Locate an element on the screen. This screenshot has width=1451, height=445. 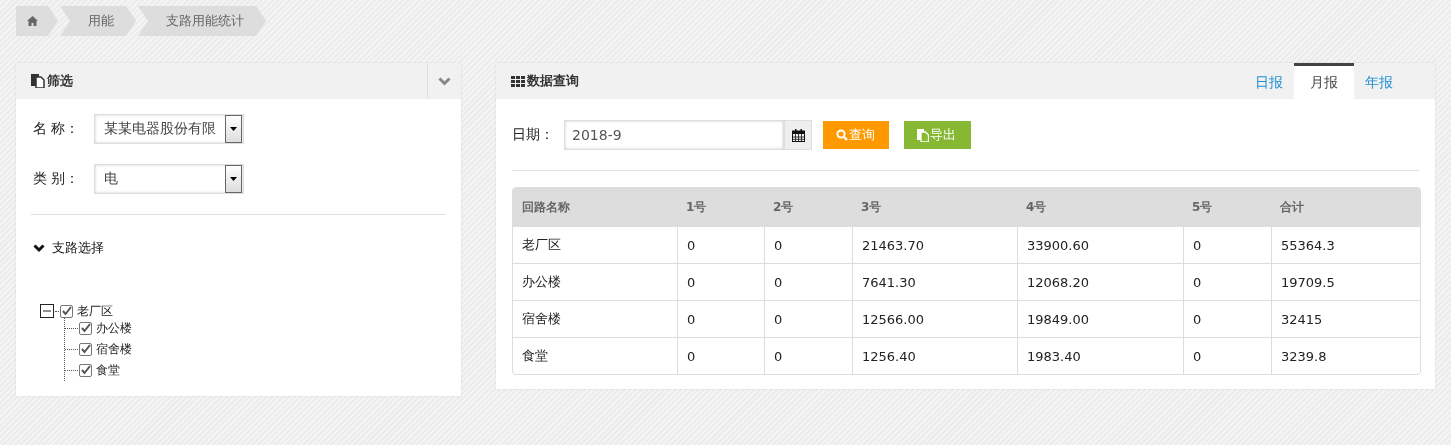
home-icon is located at coordinates (32, 21).